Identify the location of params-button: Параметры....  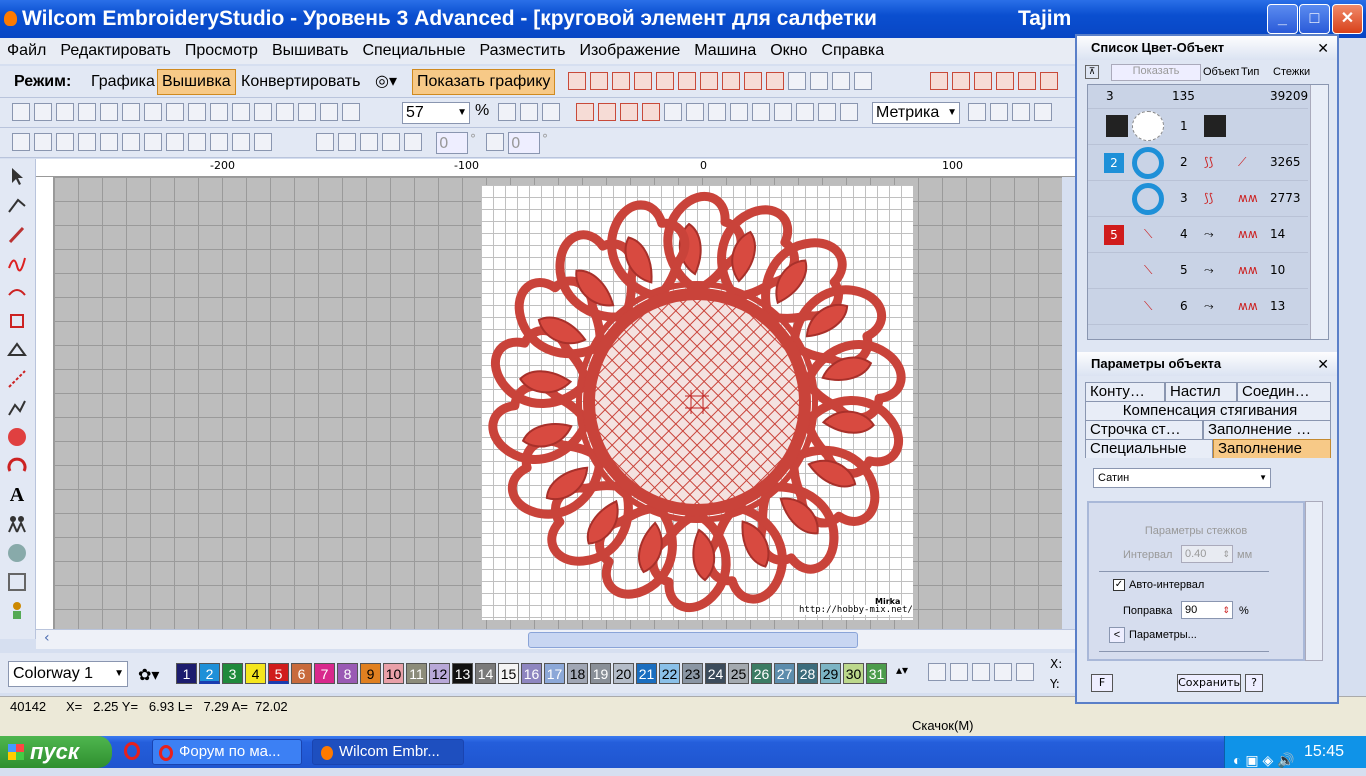
(1163, 635).